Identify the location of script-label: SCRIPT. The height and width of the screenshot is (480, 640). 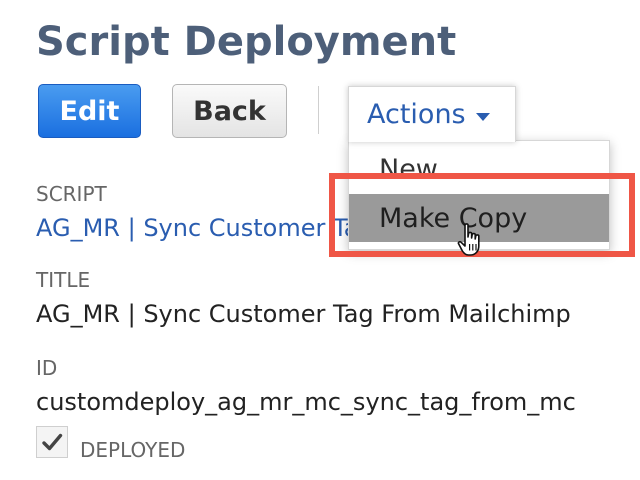
(71, 194).